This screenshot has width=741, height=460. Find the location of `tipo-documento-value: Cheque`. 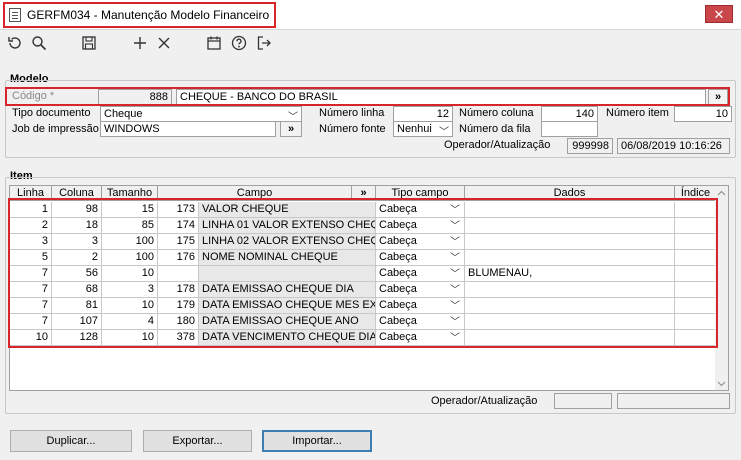

tipo-documento-value: Cheque is located at coordinates (123, 114).